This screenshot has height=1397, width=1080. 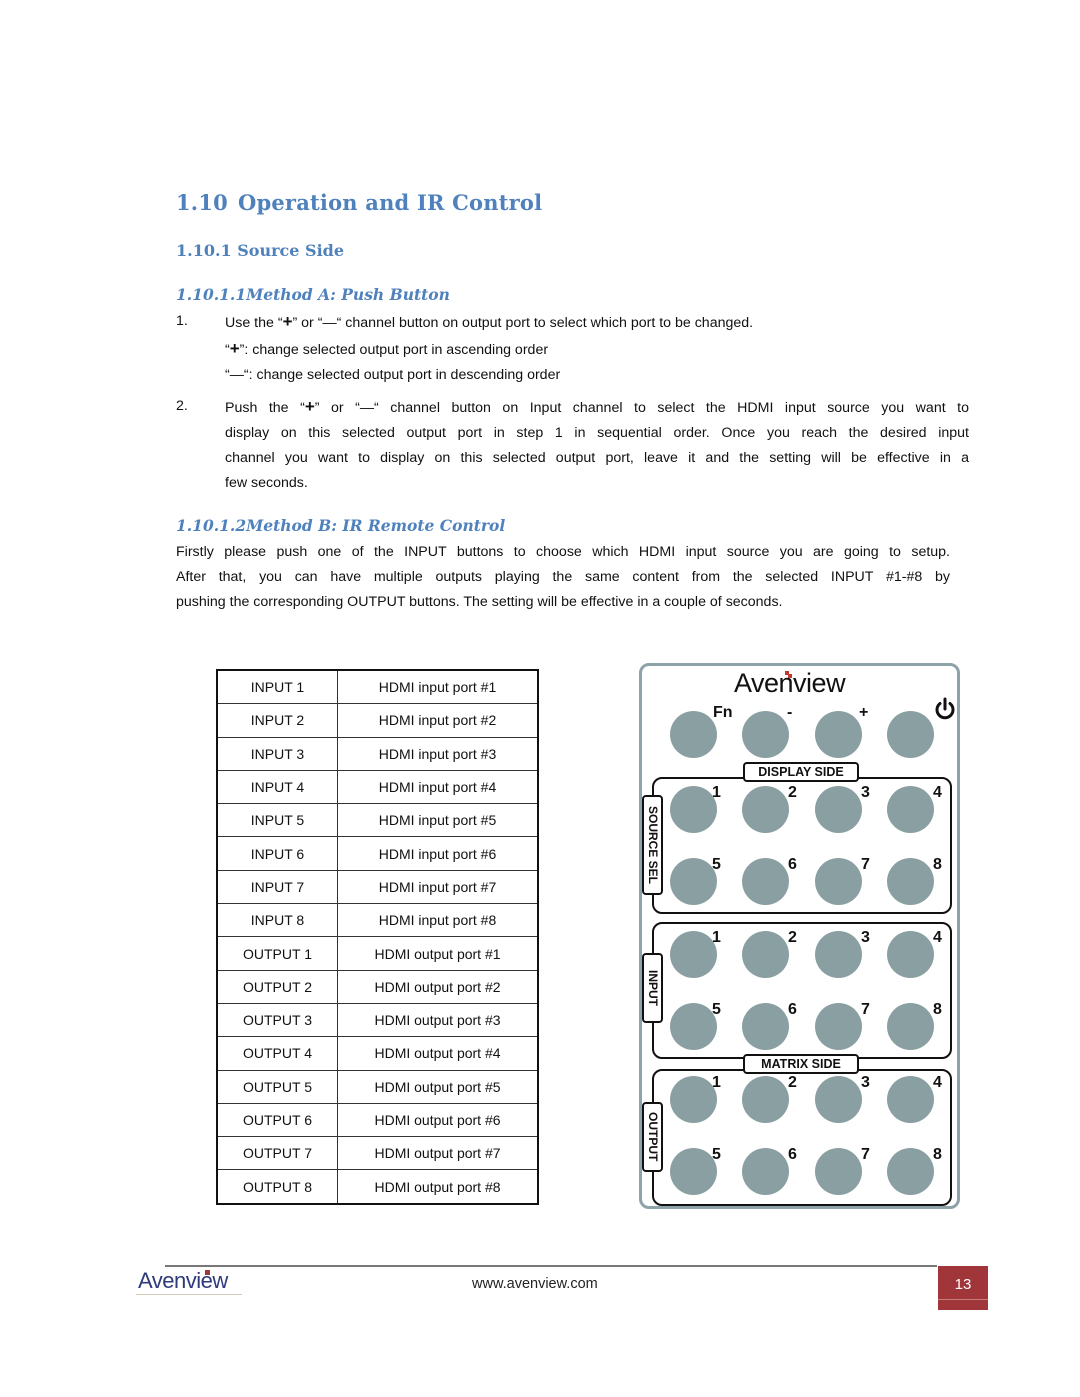 What do you see at coordinates (693, 734) in the screenshot?
I see `fn-button` at bounding box center [693, 734].